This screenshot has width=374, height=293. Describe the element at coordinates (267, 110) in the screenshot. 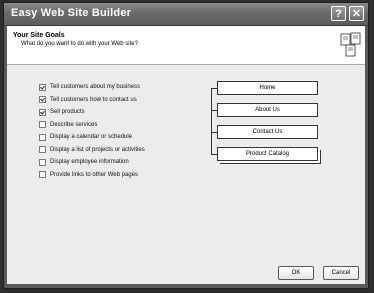

I see `site-page-about-us: About Us` at that location.